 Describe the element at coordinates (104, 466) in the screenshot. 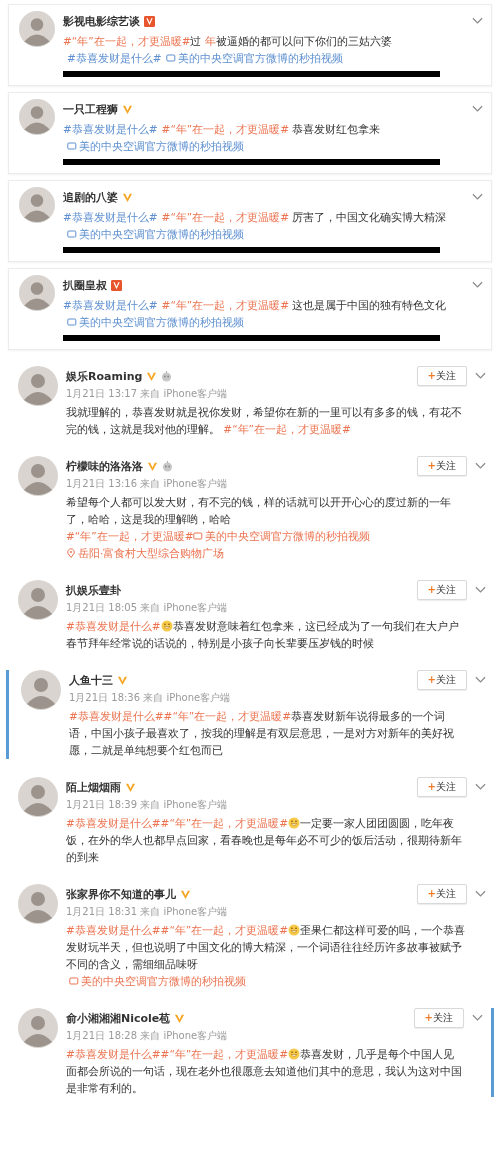

I see `user-name: 柠檬味的洛洛洛` at that location.